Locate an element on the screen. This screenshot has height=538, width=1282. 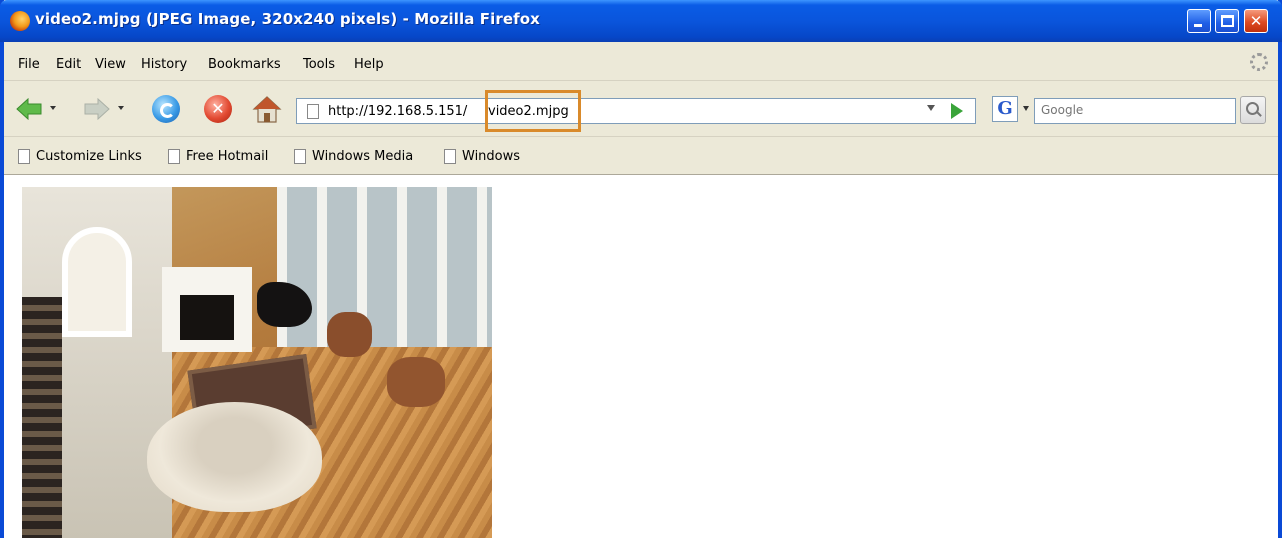
navigation-toolbar: ✕ http://192.168.5.151/ video2.mjpg G is located at coordinates (641, 109).